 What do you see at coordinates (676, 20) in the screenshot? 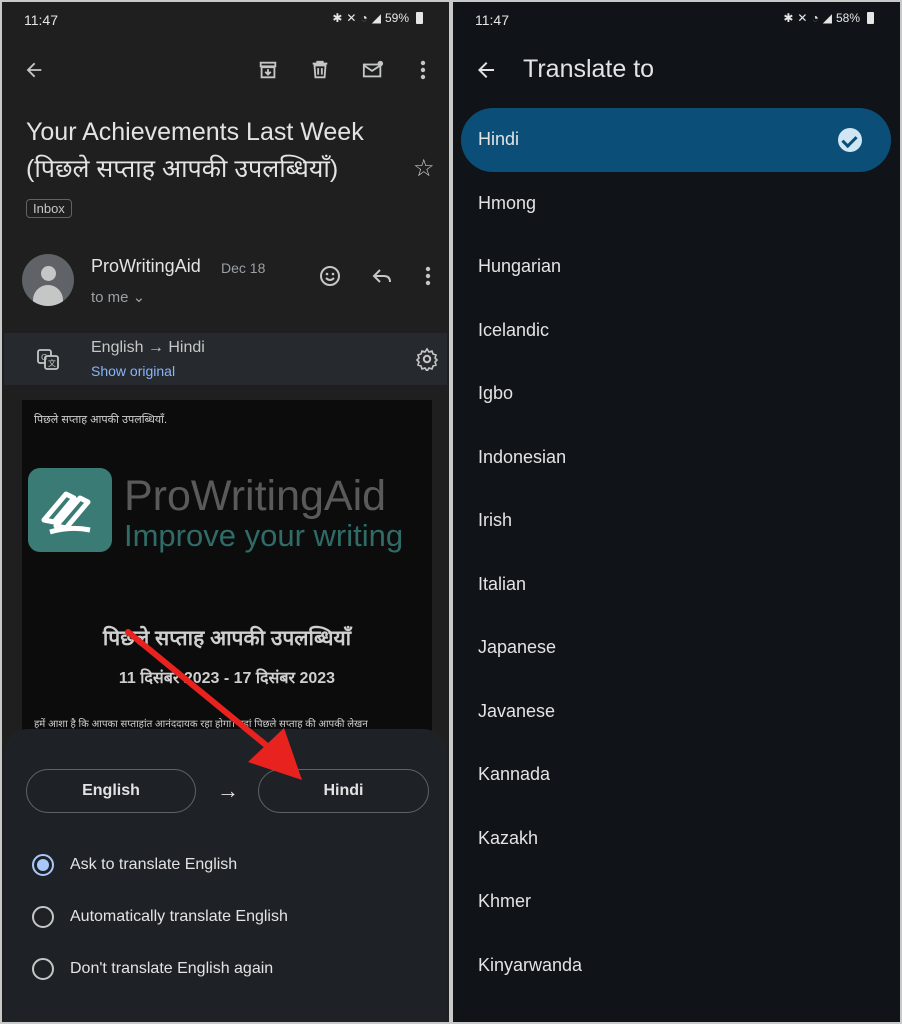
I see `status-bar: 11:47 ✱ ✕ ◔ ◢ 58%` at bounding box center [676, 20].